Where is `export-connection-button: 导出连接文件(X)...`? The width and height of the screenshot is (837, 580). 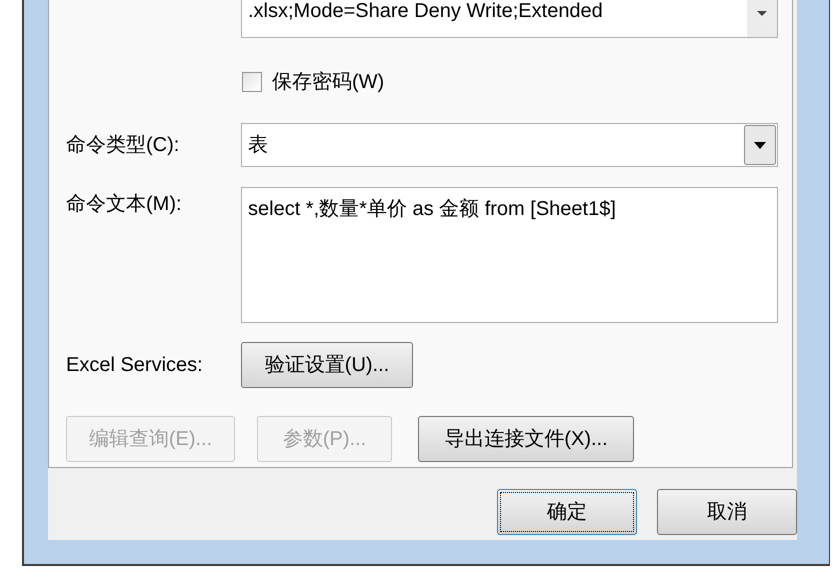 export-connection-button: 导出连接文件(X)... is located at coordinates (526, 439).